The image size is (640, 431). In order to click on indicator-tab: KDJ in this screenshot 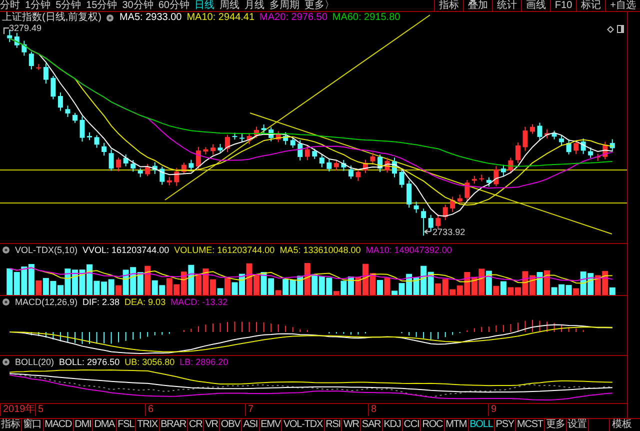, I will do `click(392, 425)`.